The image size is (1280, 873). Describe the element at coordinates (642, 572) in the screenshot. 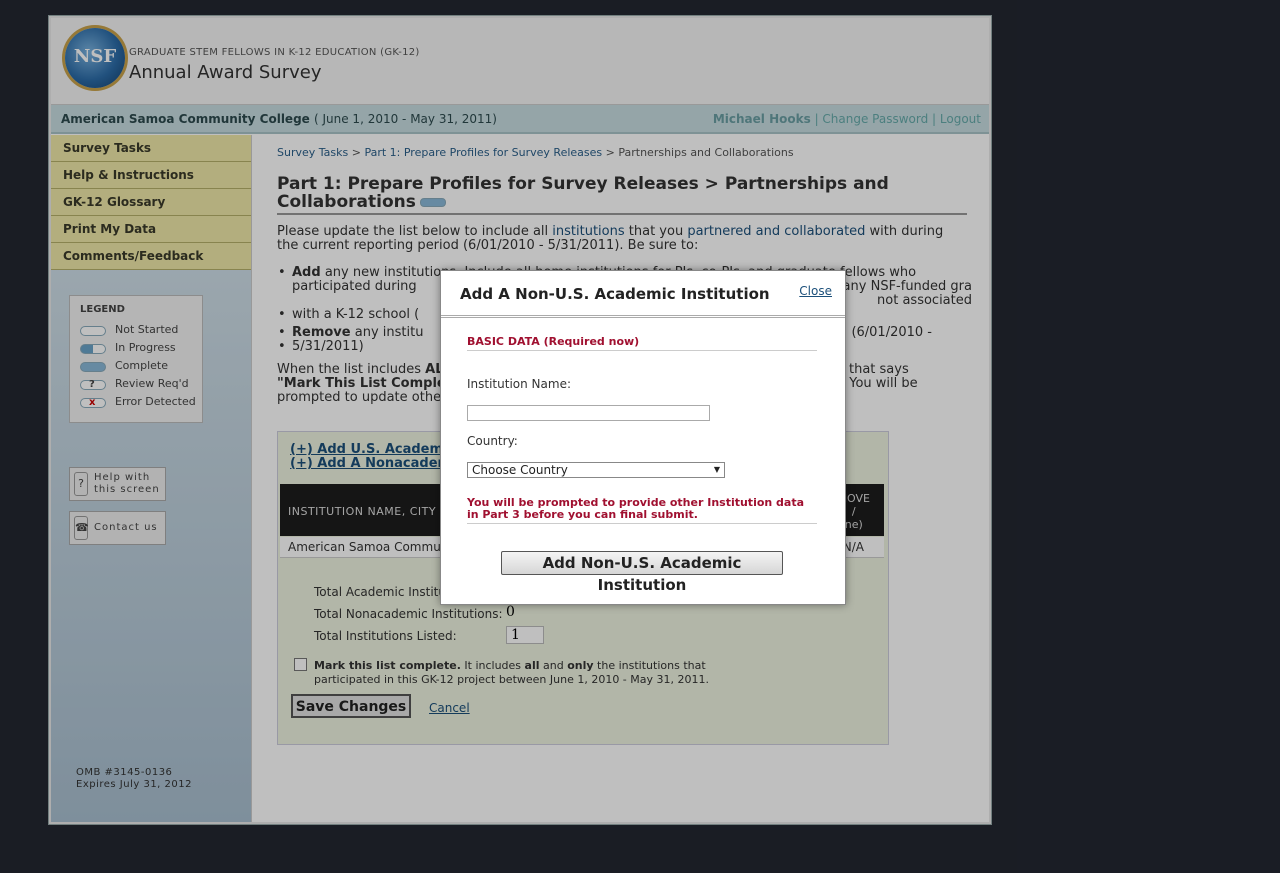

I see `add-institution-button: Add Non-U.S. Academic Institution` at that location.